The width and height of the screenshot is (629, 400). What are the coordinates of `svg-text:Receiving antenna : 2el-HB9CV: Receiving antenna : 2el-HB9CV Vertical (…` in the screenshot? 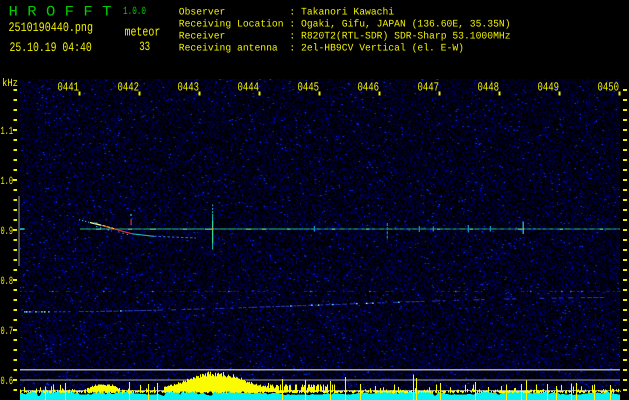 It's located at (321, 49).